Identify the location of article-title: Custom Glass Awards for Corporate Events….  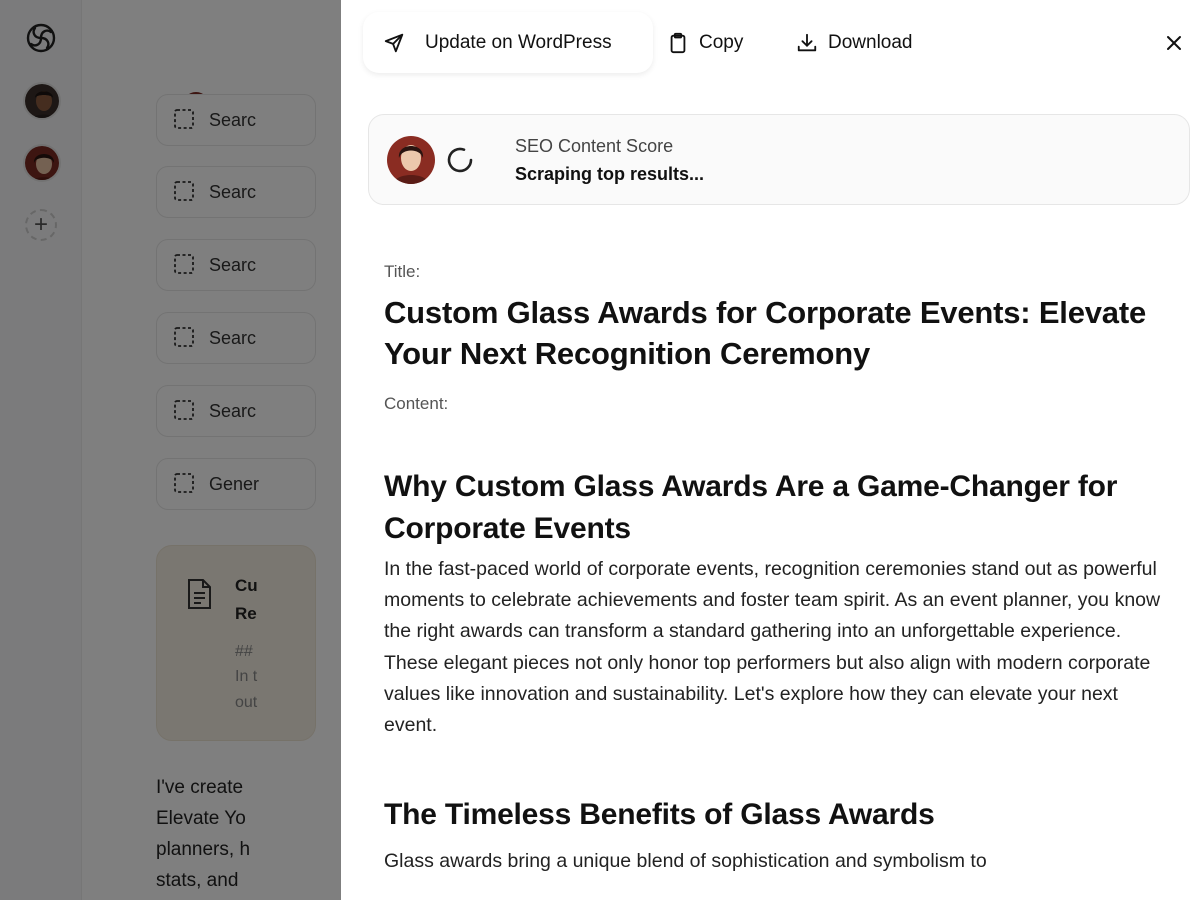
(765, 333).